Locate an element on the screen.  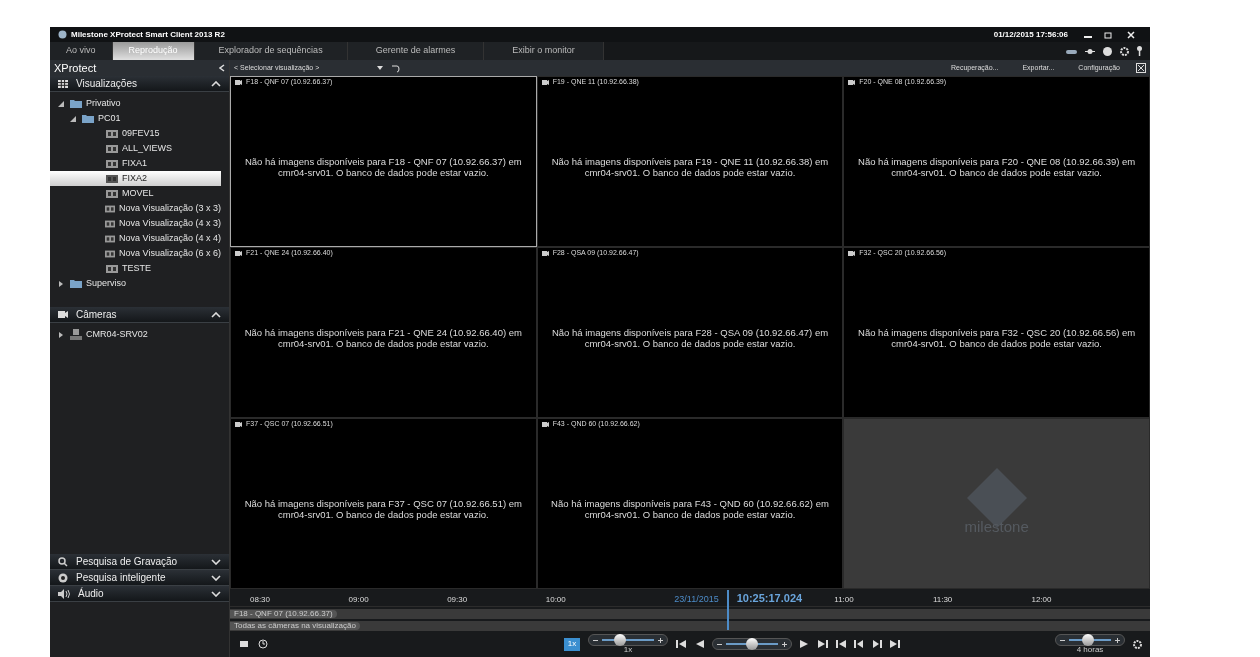
tree-item-label: PC01 is located at coordinates (109, 118).